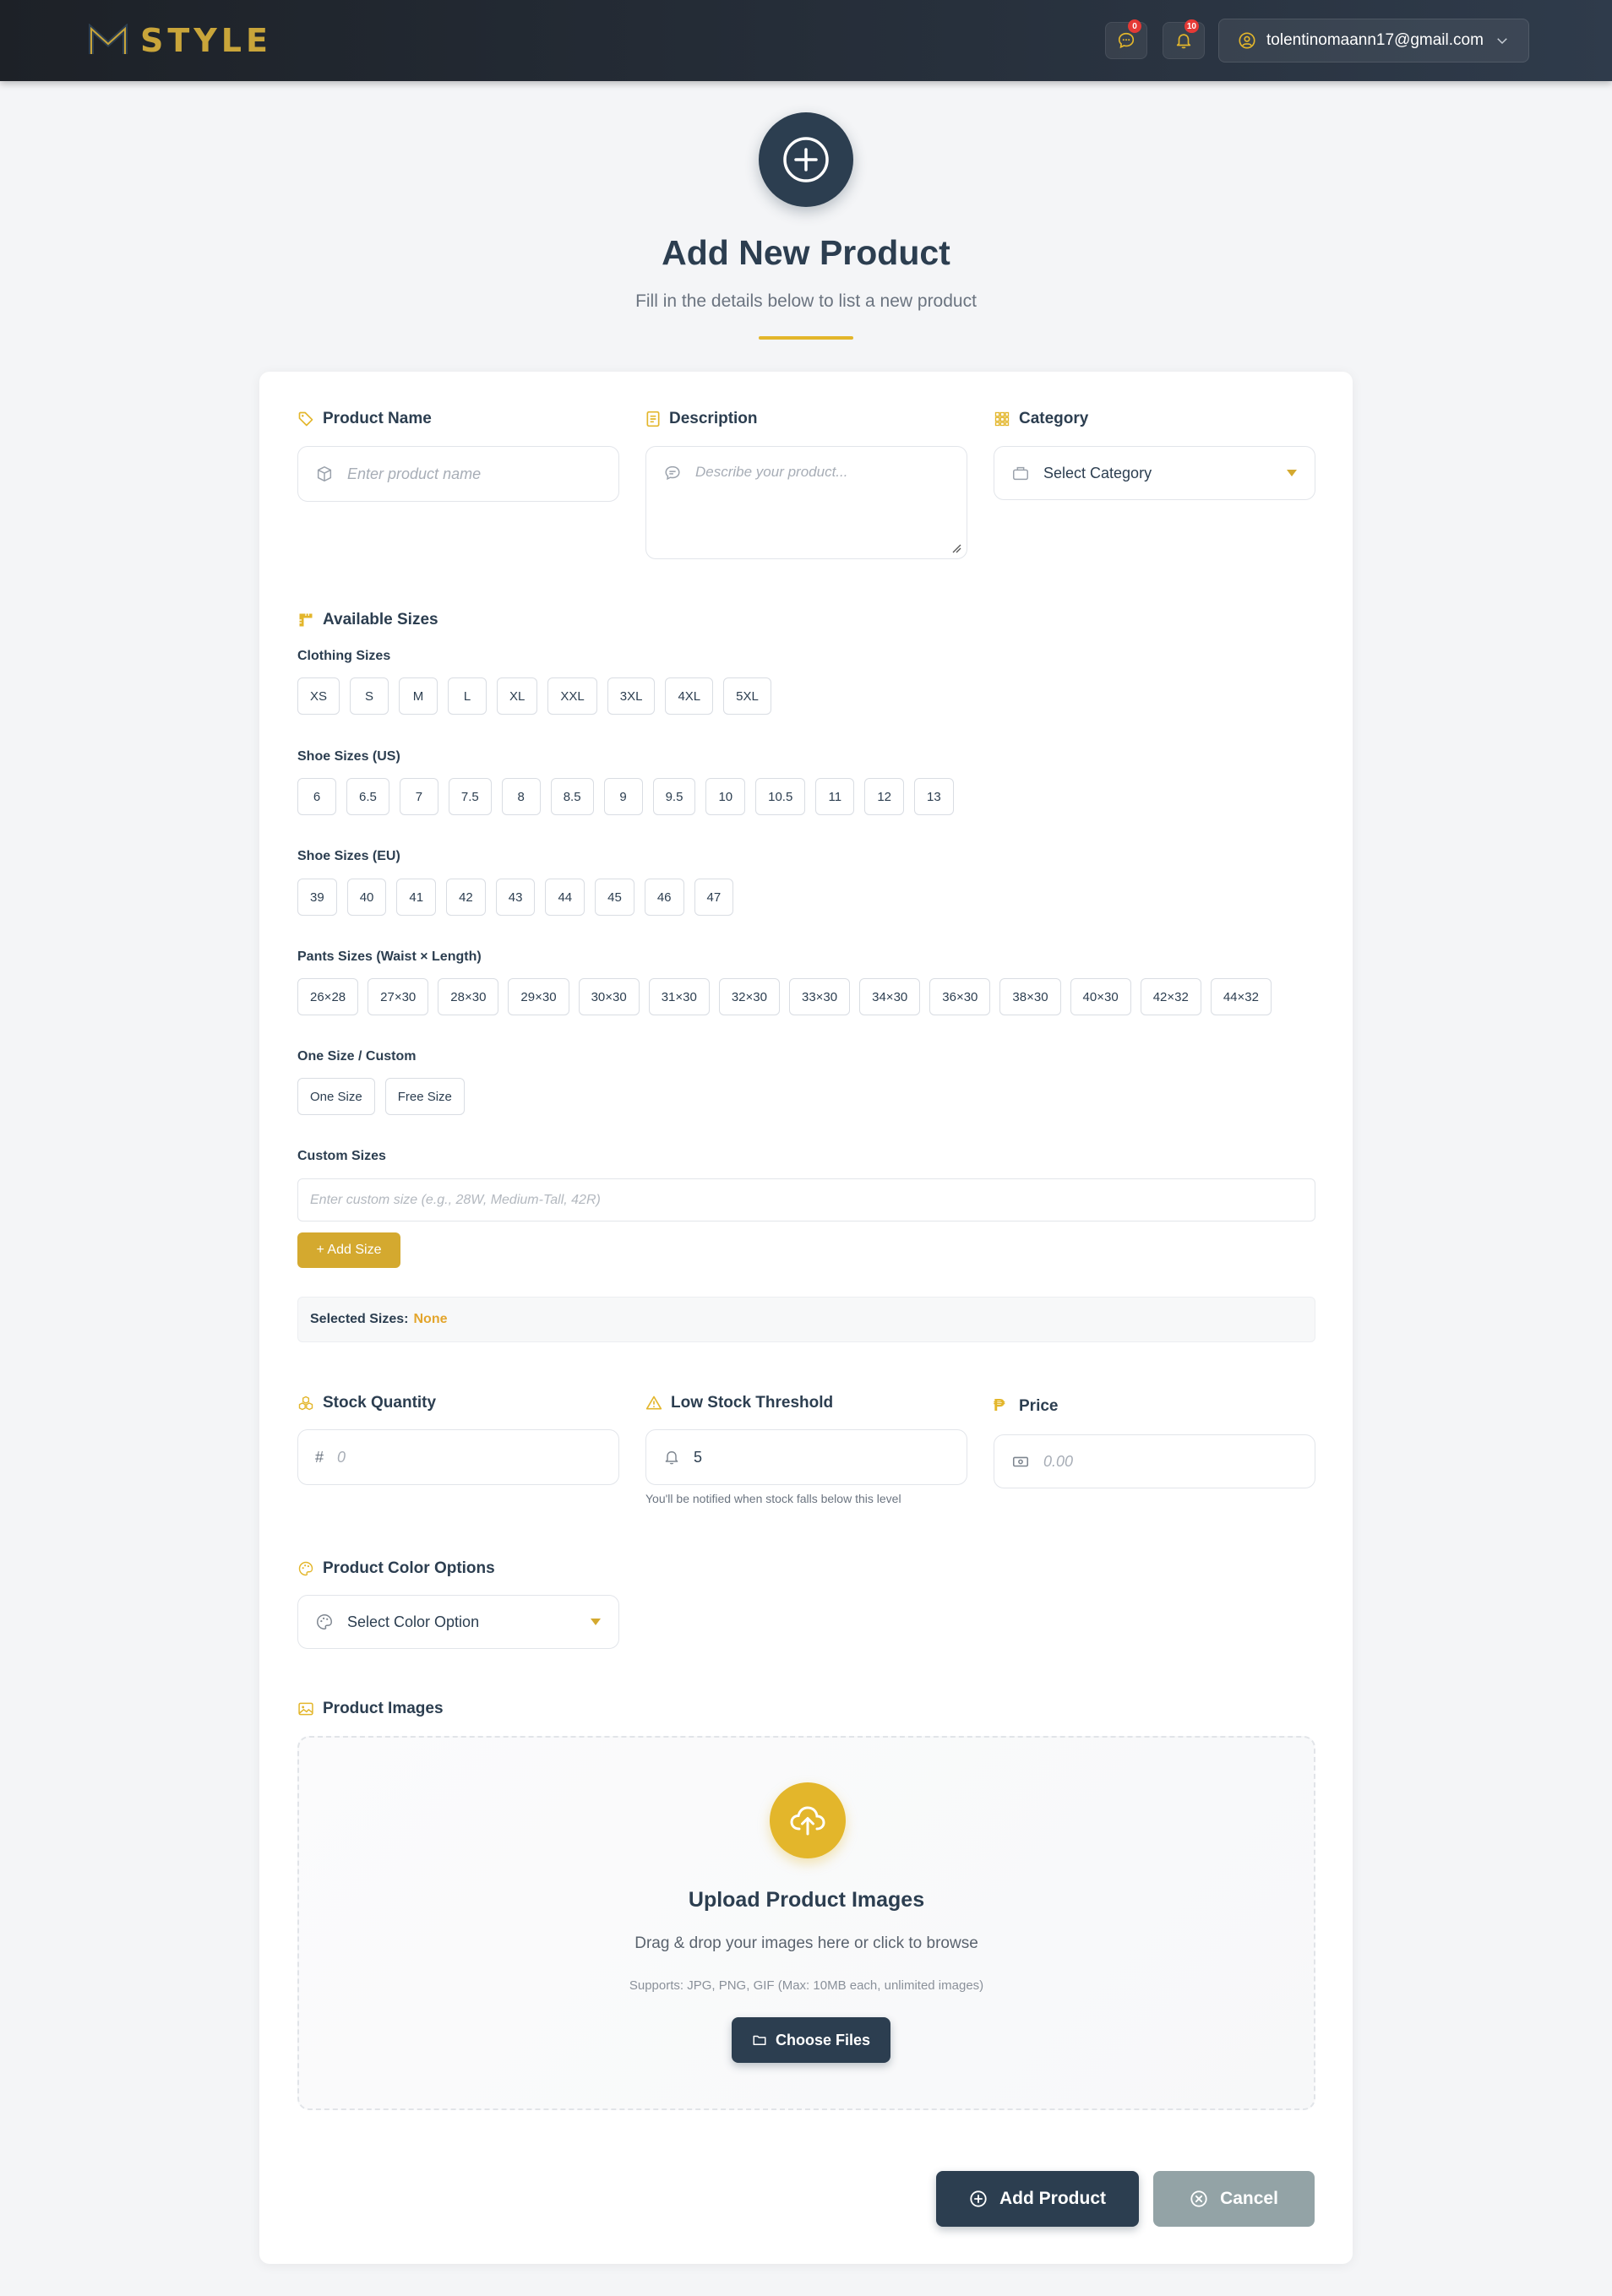 This screenshot has width=1612, height=2296. Describe the element at coordinates (572, 696) in the screenshot. I see `size-chip: XXL` at that location.